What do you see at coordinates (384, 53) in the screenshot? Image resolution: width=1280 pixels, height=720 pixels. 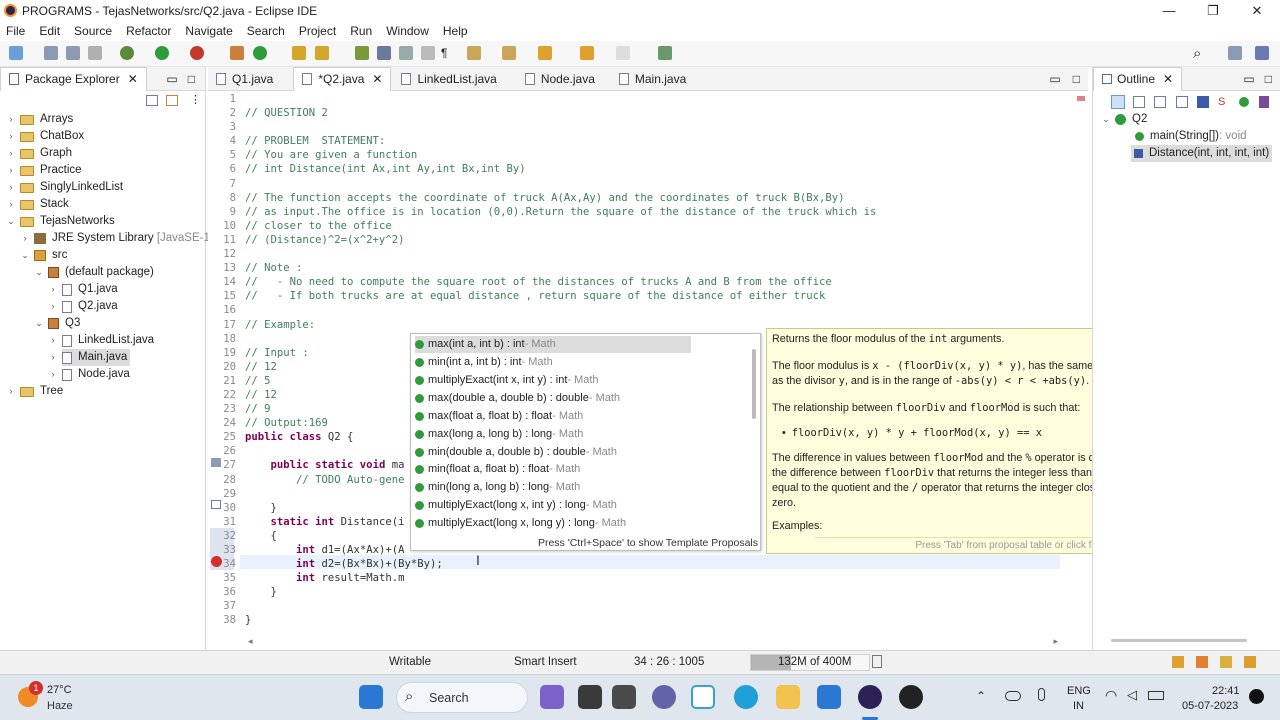 I see `toggle-mark-icon` at bounding box center [384, 53].